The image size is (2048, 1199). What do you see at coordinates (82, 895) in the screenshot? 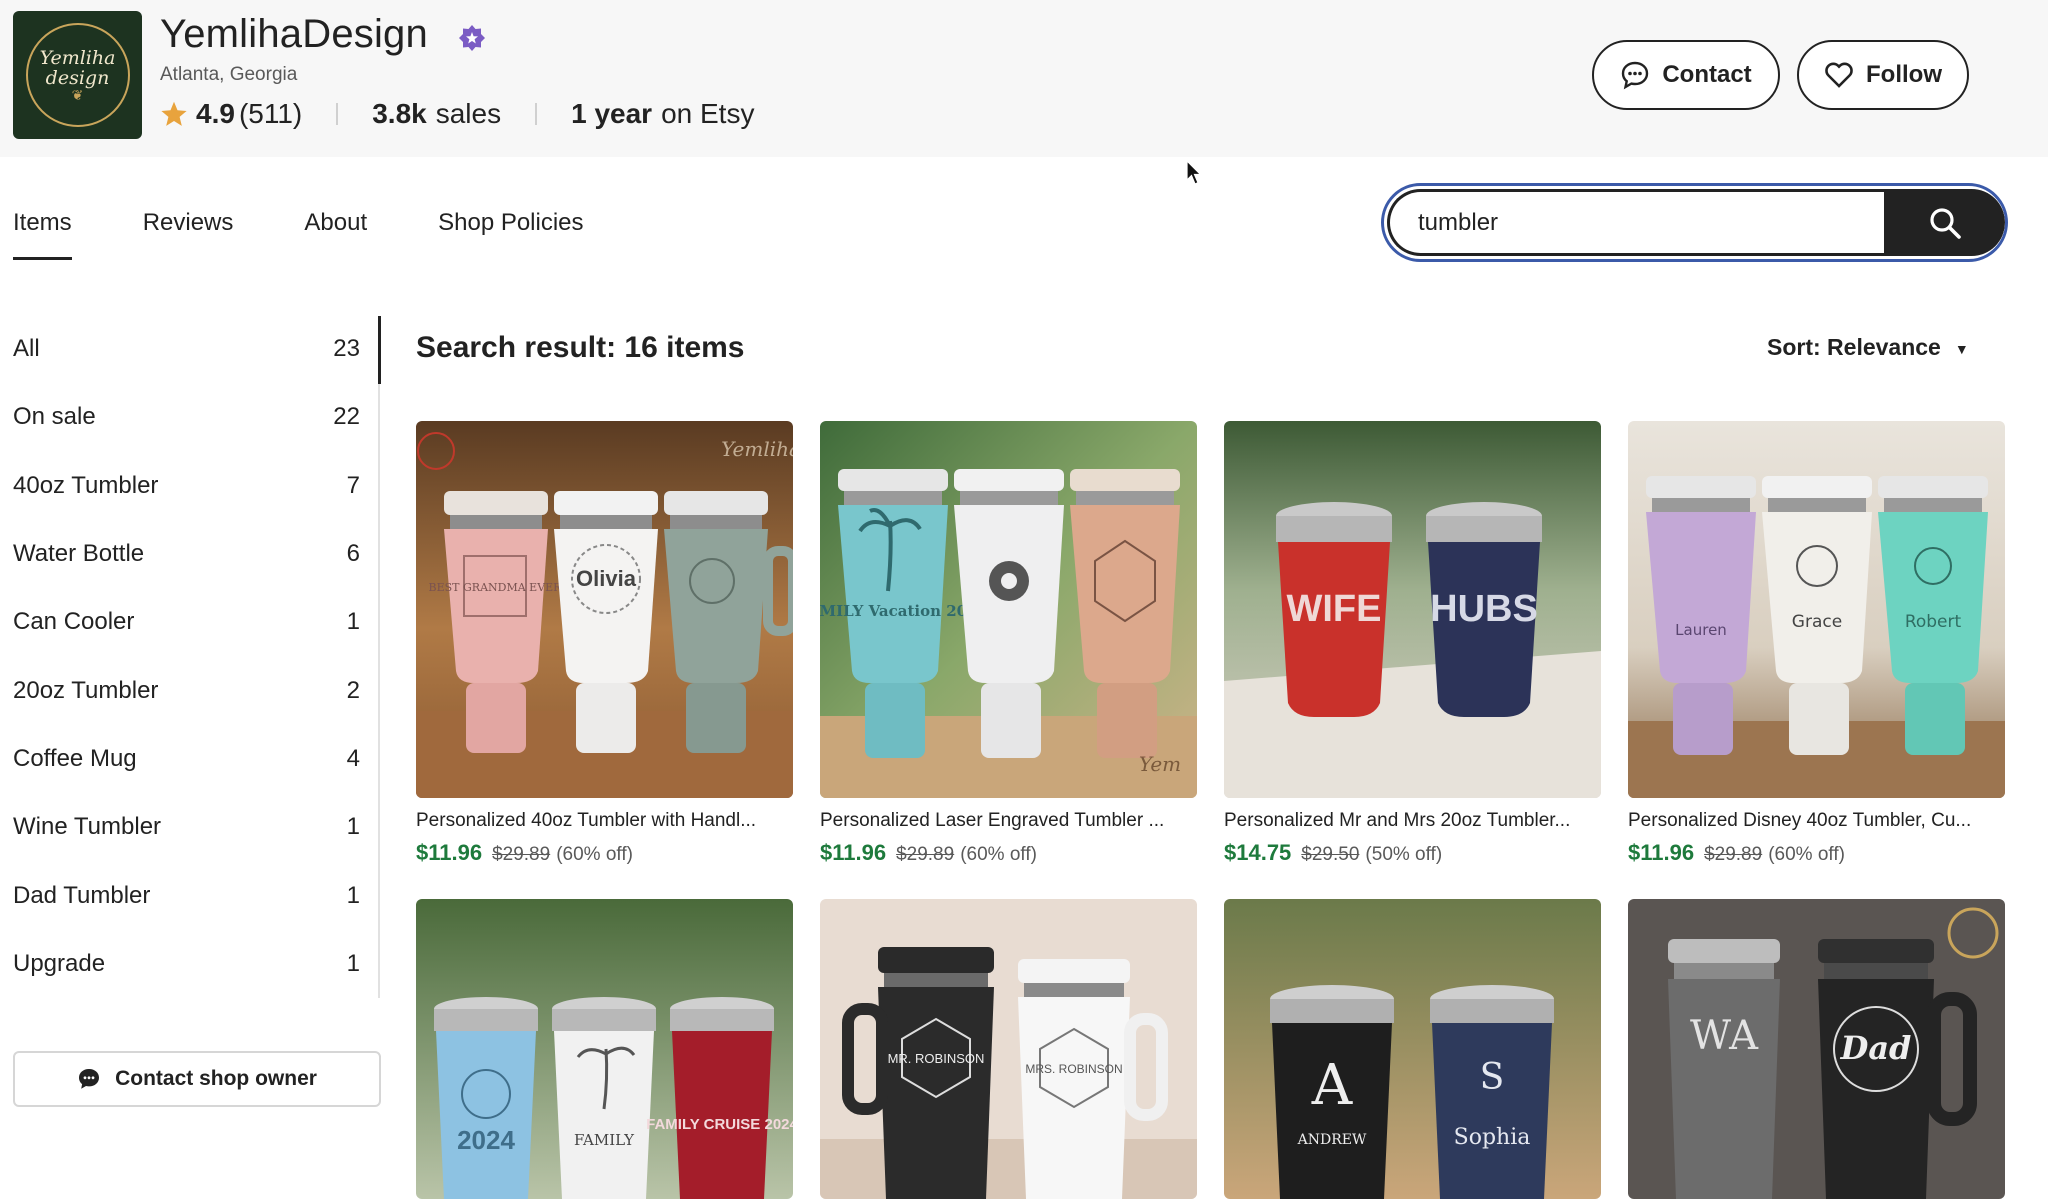
I see `sidebar-item-label: Dad Tumbler` at bounding box center [82, 895].